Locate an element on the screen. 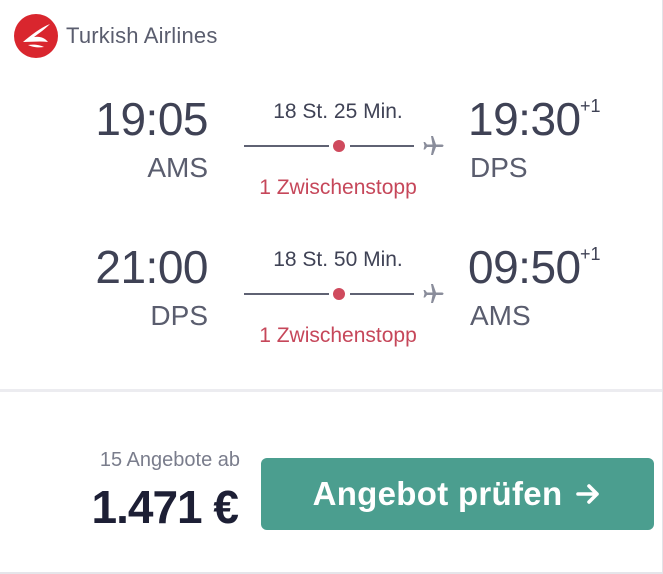 Image resolution: width=663 pixels, height=574 pixels. turkish-airlines-logo-icon is located at coordinates (36, 36).